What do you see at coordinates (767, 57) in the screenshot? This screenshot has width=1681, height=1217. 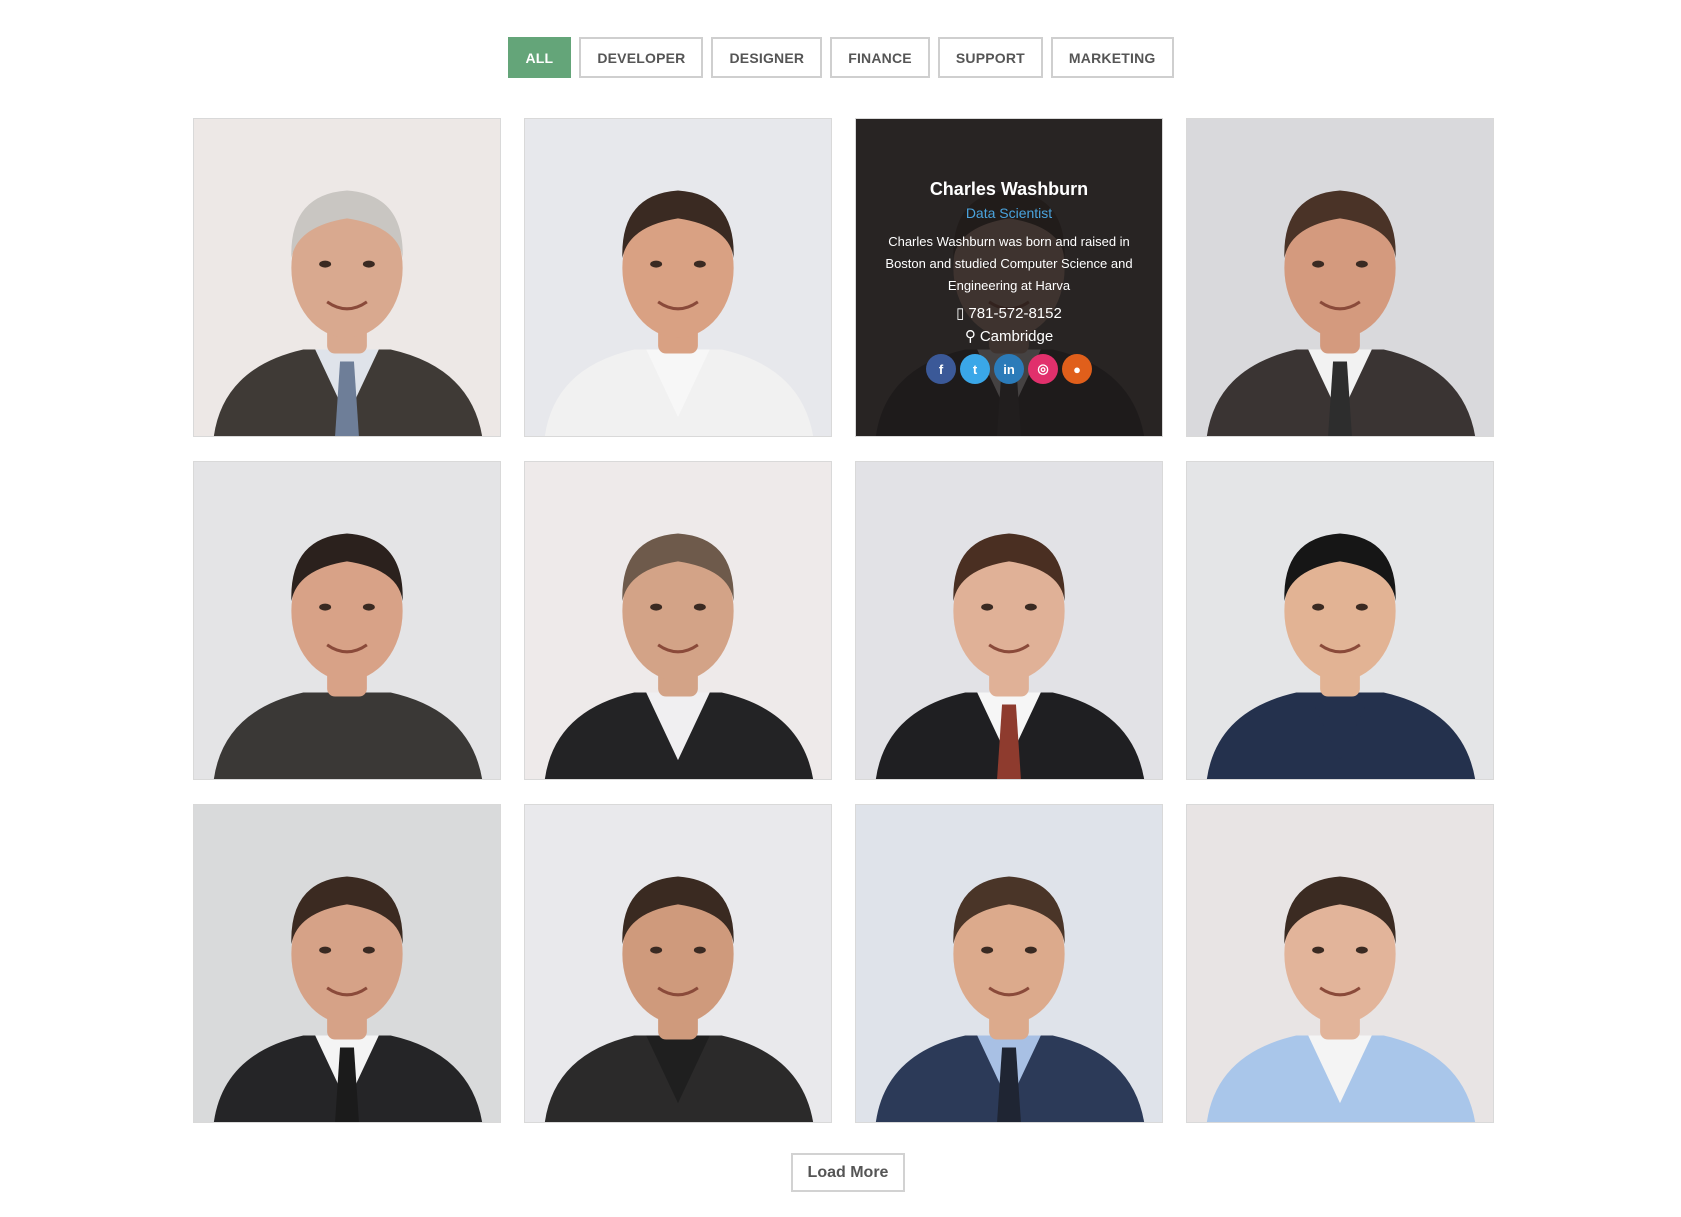 I see `filter-designer-button: DESIGNER` at bounding box center [767, 57].